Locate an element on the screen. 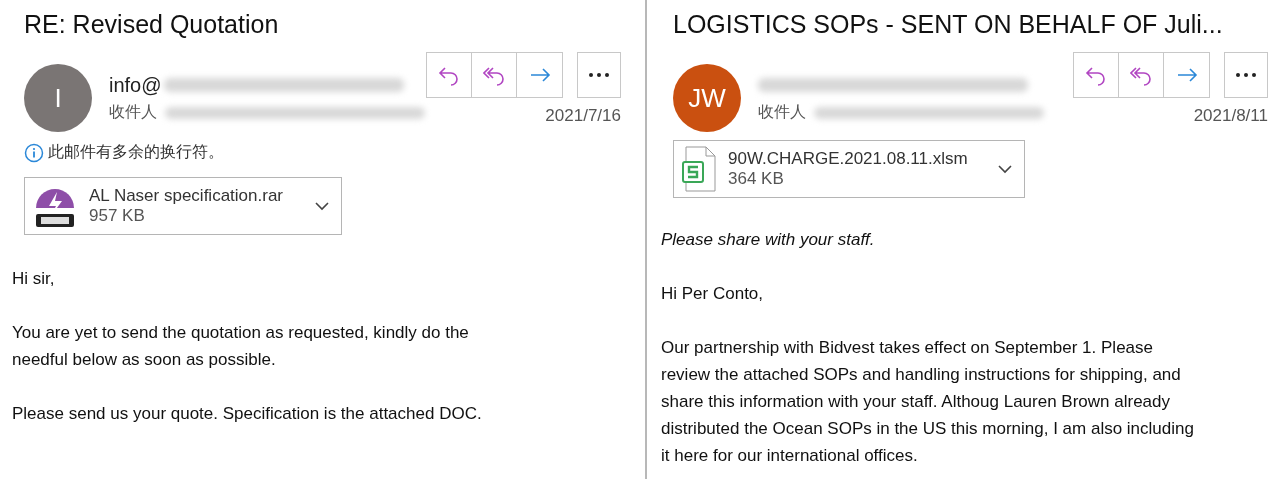  avatar: I is located at coordinates (58, 98).